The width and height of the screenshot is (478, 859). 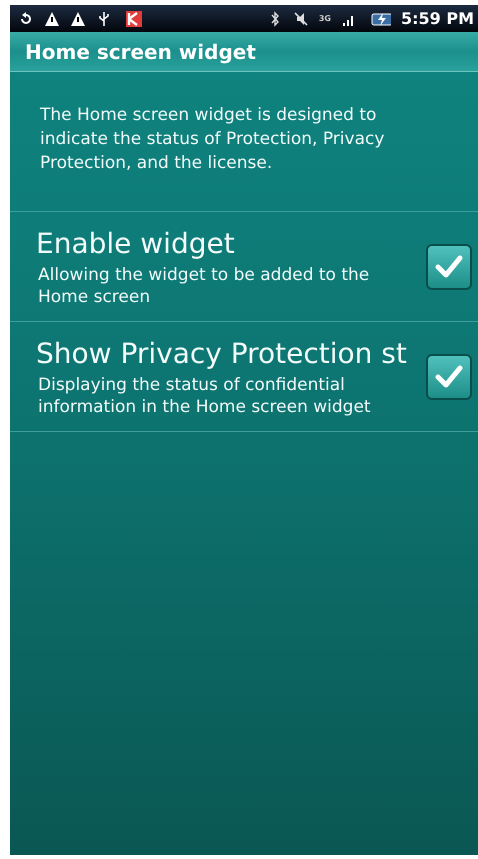 I want to click on setting-title: Enable widget, so click(x=136, y=244).